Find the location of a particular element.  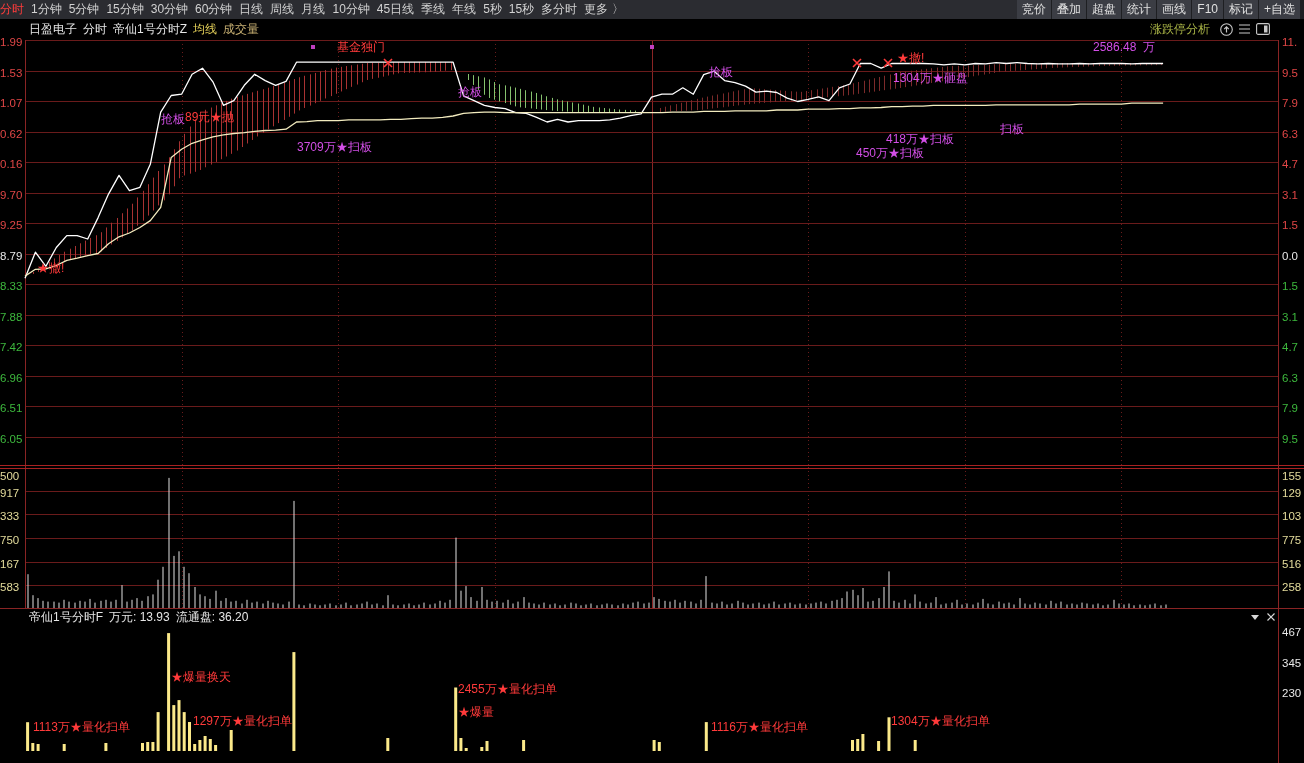

price-axis-label: 7.42 is located at coordinates (11, 347).